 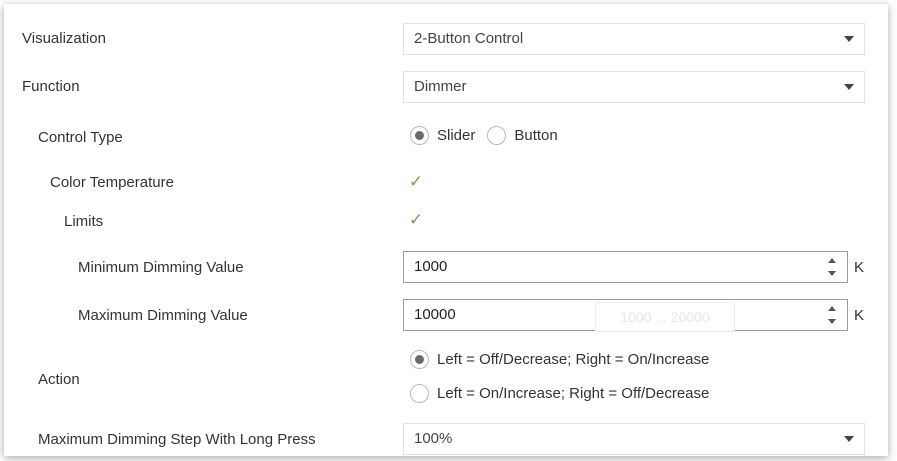 What do you see at coordinates (431, 266) in the screenshot?
I see `minimum-dimming-value: 1000` at bounding box center [431, 266].